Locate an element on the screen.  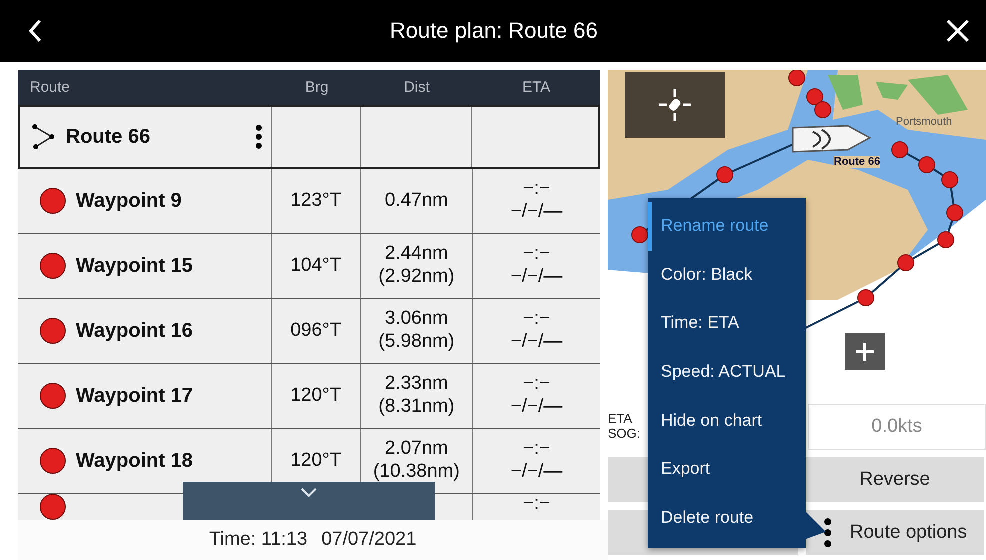
column-header: ETA is located at coordinates (536, 87).